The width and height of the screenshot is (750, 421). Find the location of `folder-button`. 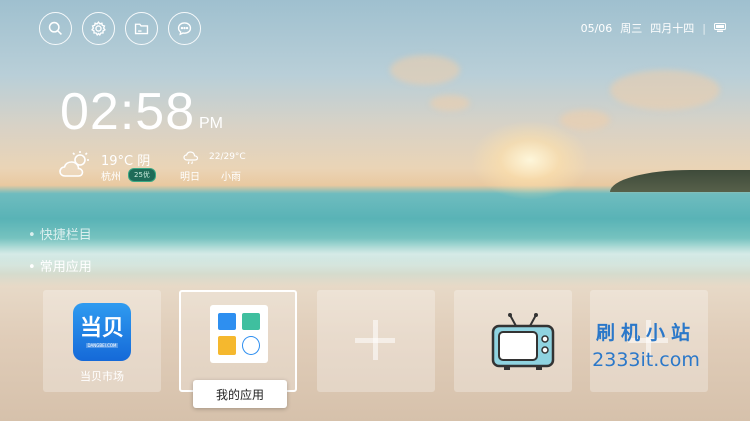

folder-button is located at coordinates (141, 28).